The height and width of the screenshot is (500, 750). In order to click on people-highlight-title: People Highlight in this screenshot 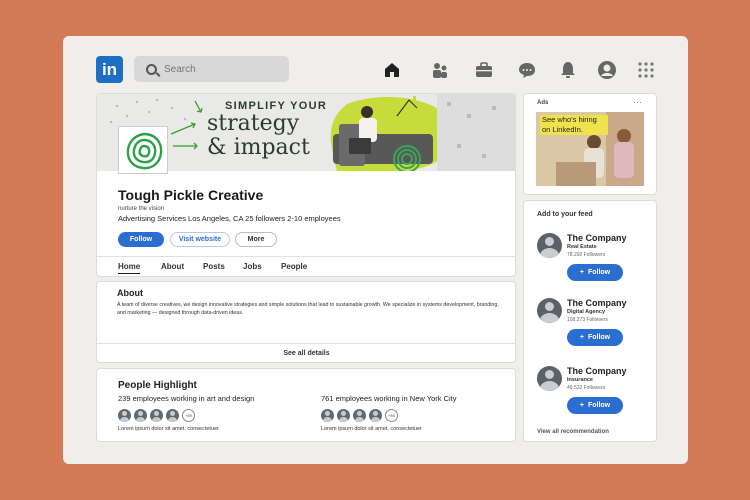, I will do `click(157, 385)`.